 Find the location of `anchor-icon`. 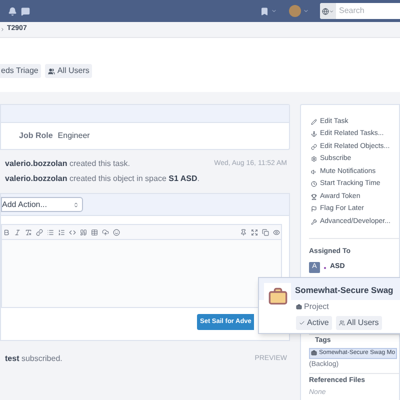

anchor-icon is located at coordinates (314, 134).